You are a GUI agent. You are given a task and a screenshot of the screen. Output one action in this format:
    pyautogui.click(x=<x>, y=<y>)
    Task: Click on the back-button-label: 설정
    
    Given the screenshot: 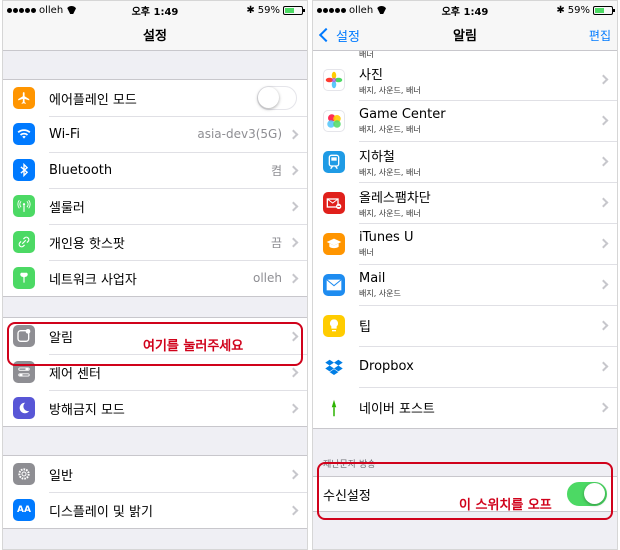 What is the action you would take?
    pyautogui.click(x=348, y=37)
    